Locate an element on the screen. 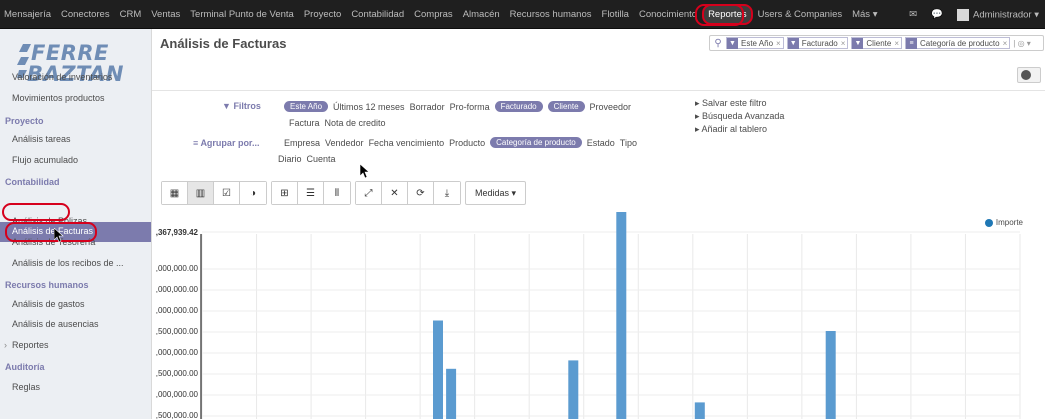  column-view-icon: ⦀ is located at coordinates (337, 193).